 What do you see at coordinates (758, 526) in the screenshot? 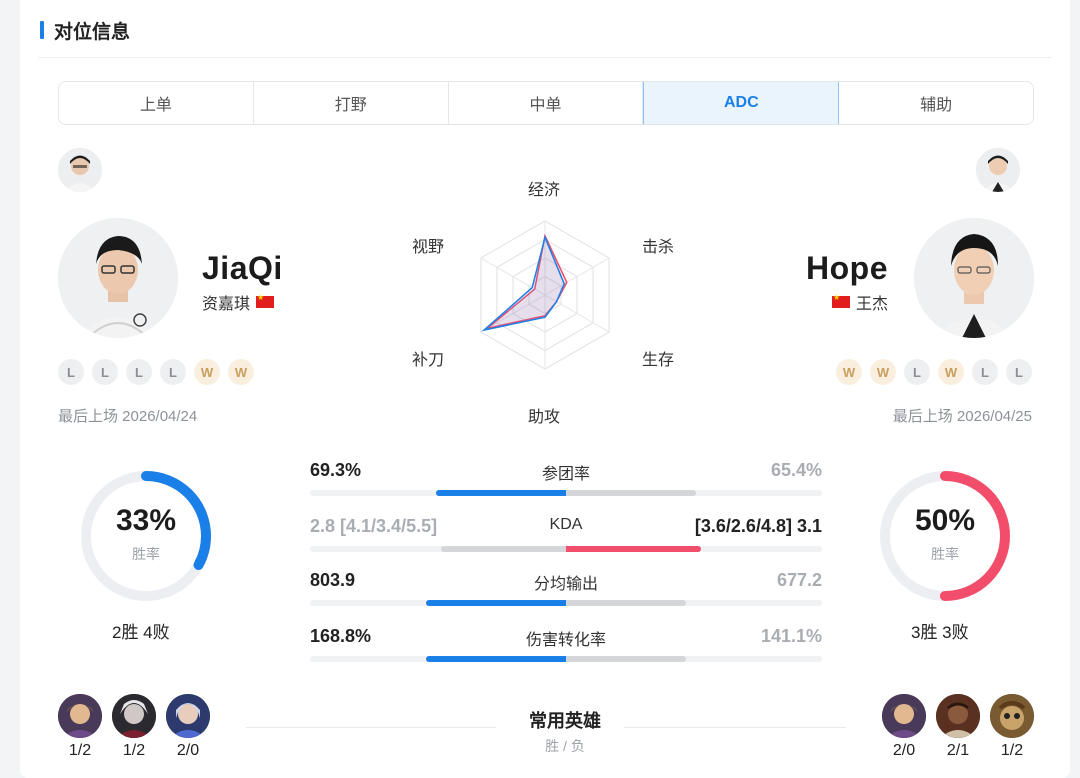
I see `stat-right-value: [3.6/2.6/4.8] 3.1` at bounding box center [758, 526].